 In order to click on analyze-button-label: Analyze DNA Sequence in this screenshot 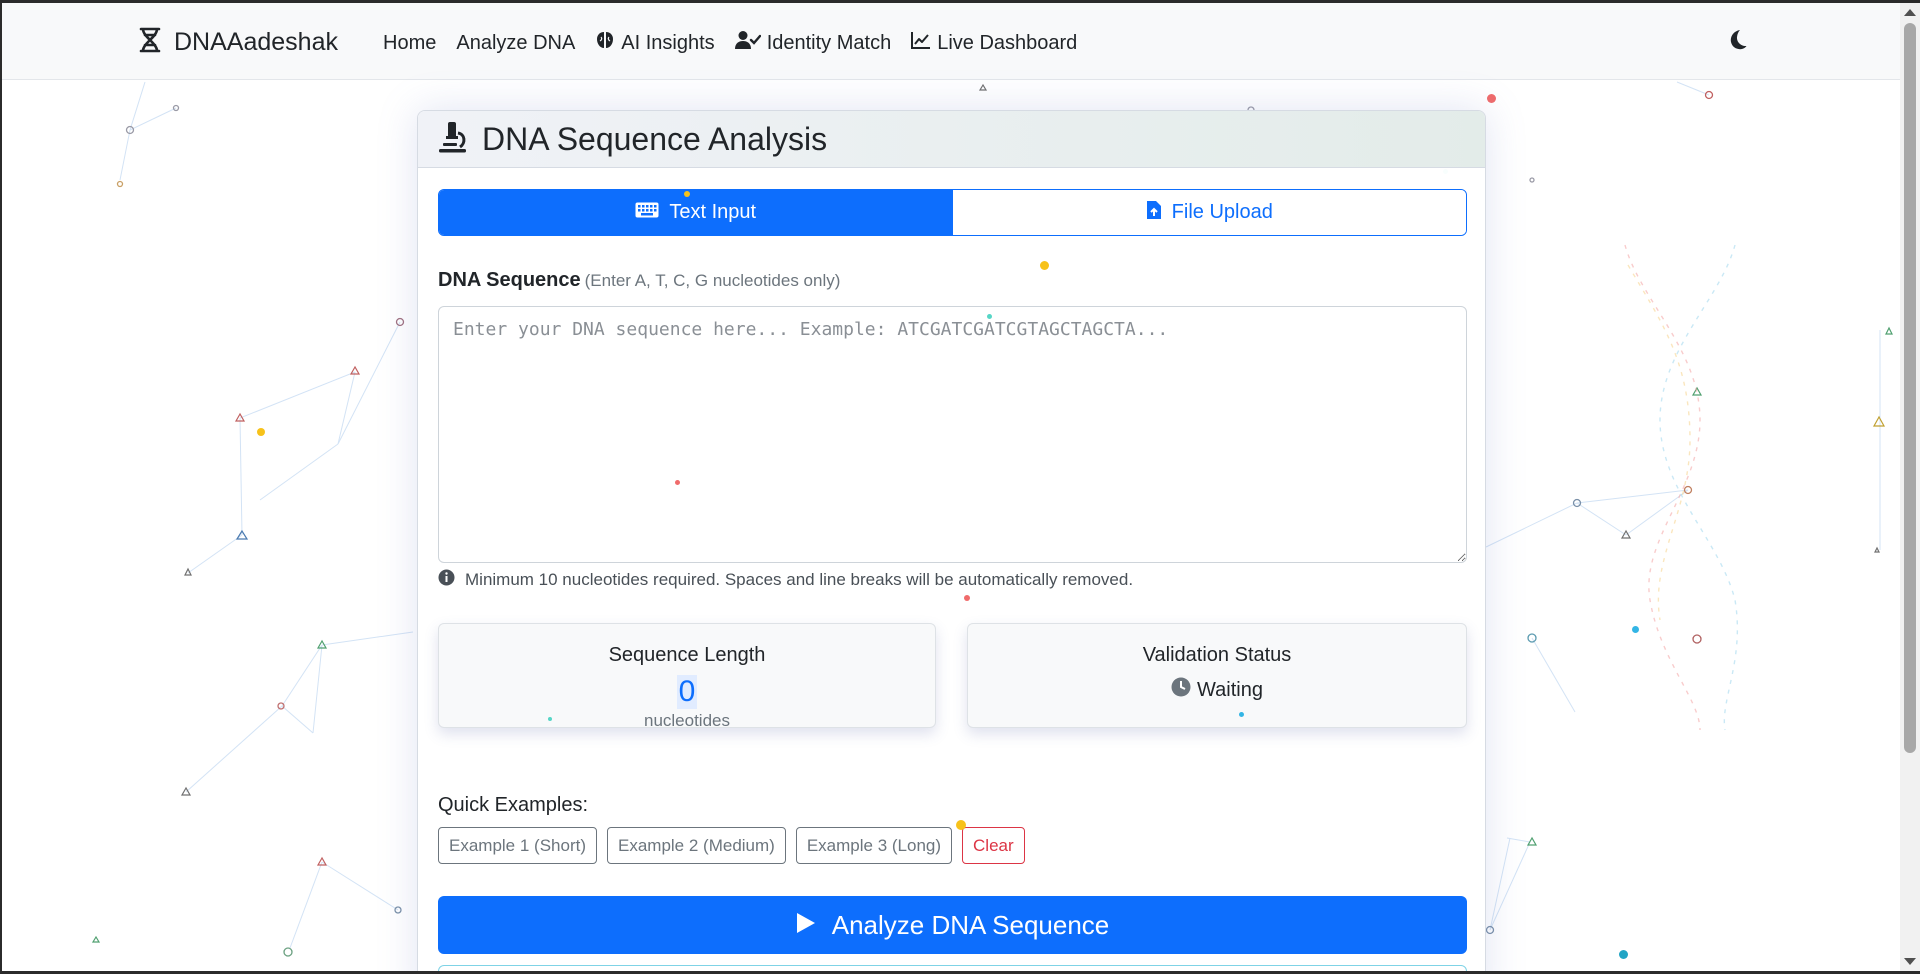, I will do `click(970, 924)`.